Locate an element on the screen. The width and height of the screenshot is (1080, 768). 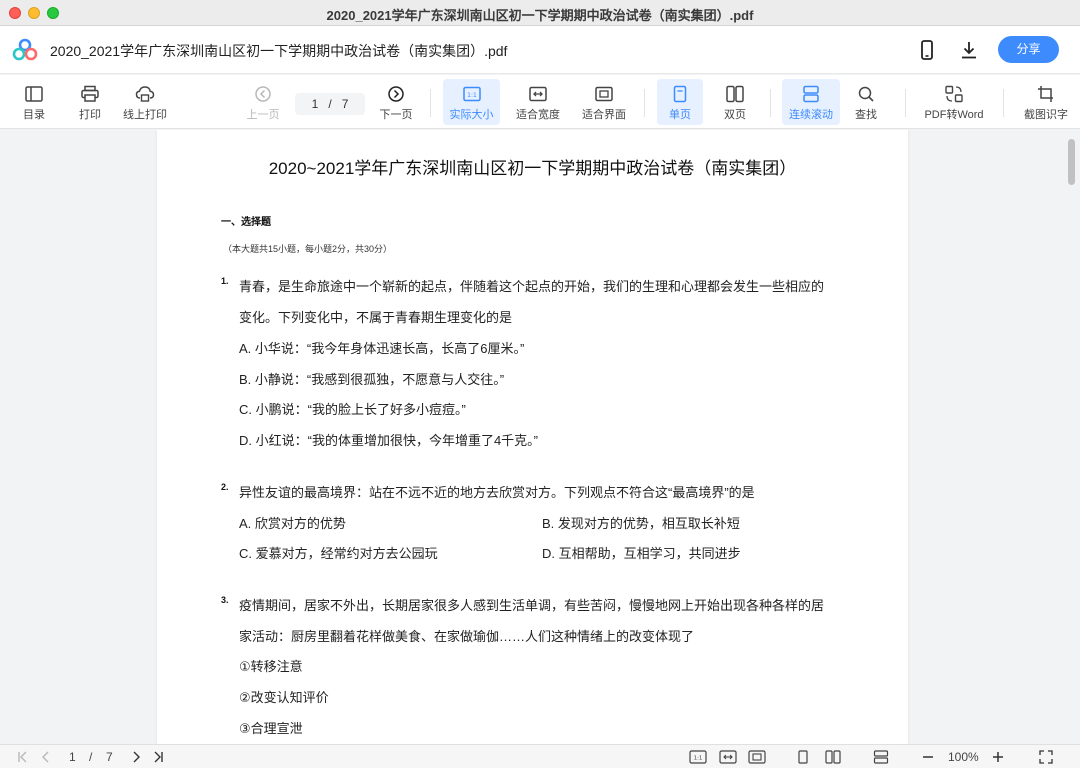
download-icon is located at coordinates (969, 50).